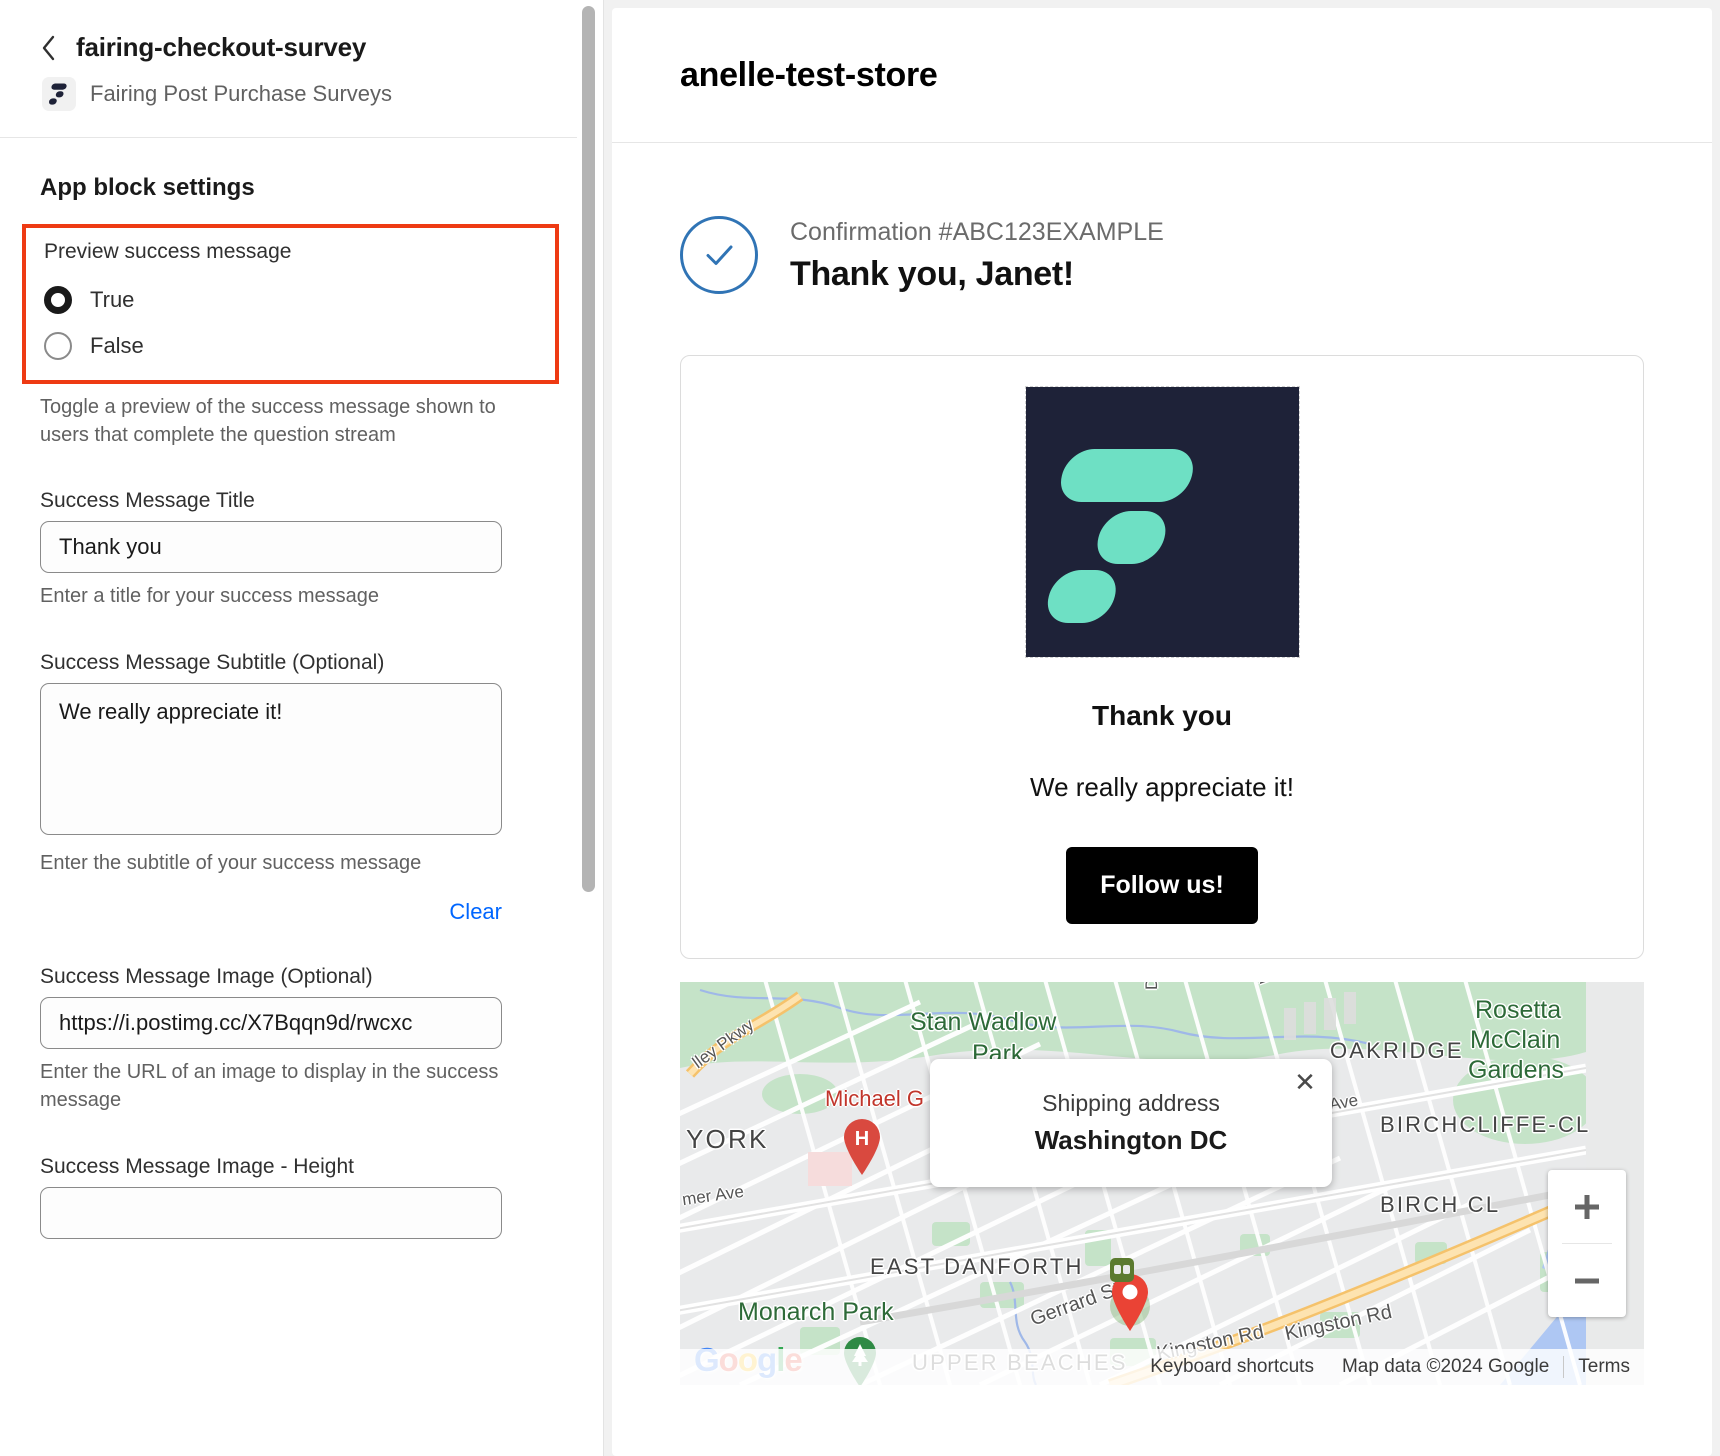  What do you see at coordinates (1131, 1123) in the screenshot?
I see `shipping-address-info-window: ✕ Shipping address Washington DC` at bounding box center [1131, 1123].